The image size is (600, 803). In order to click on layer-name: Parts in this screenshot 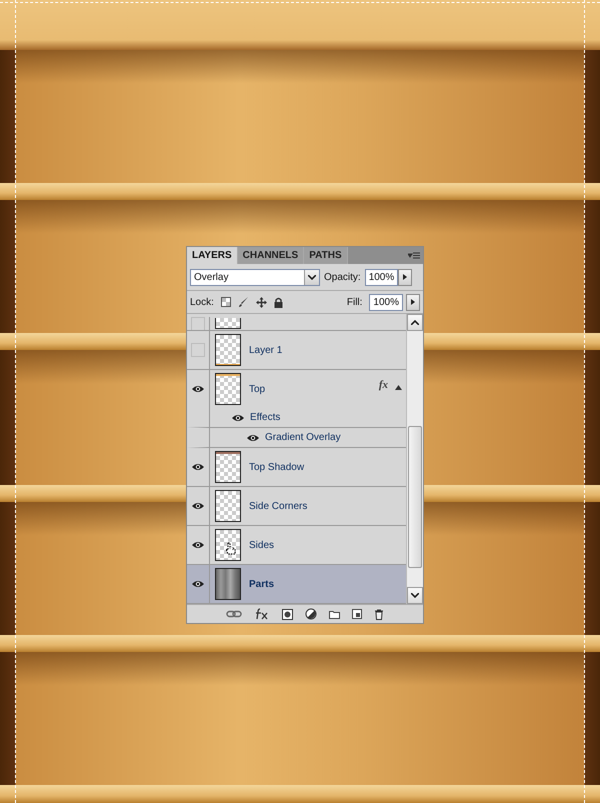, I will do `click(261, 584)`.